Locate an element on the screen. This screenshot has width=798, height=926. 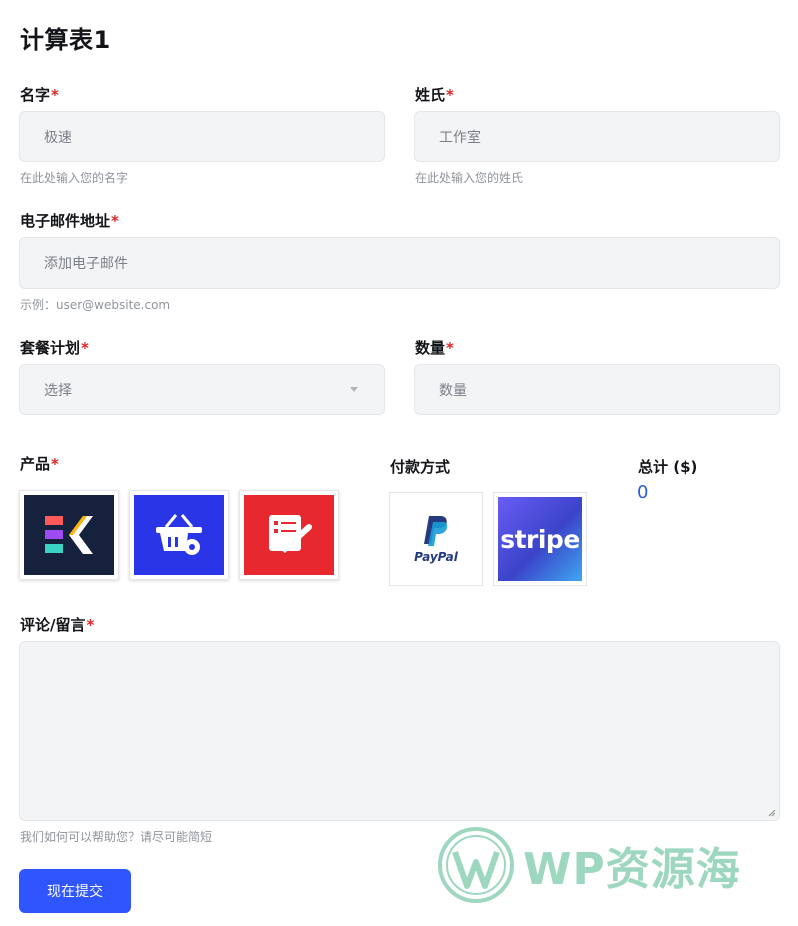
resize-handle-icon is located at coordinates (772, 813).